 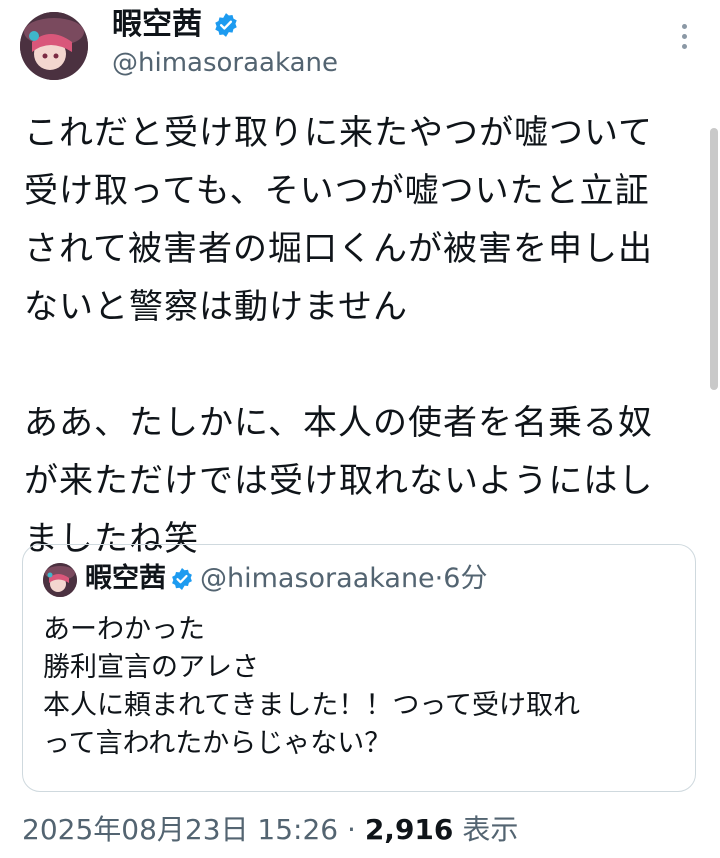 I want to click on quoted-tweet-header: 暇空茜 @himasoraakane·6分, so click(x=286, y=579).